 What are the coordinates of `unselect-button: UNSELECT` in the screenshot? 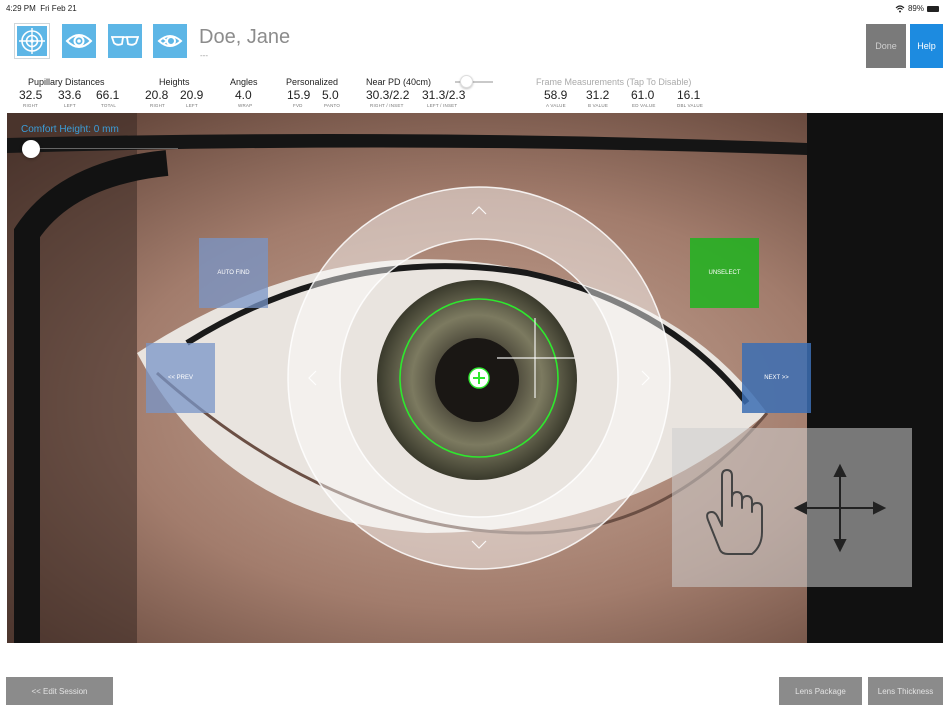 It's located at (724, 273).